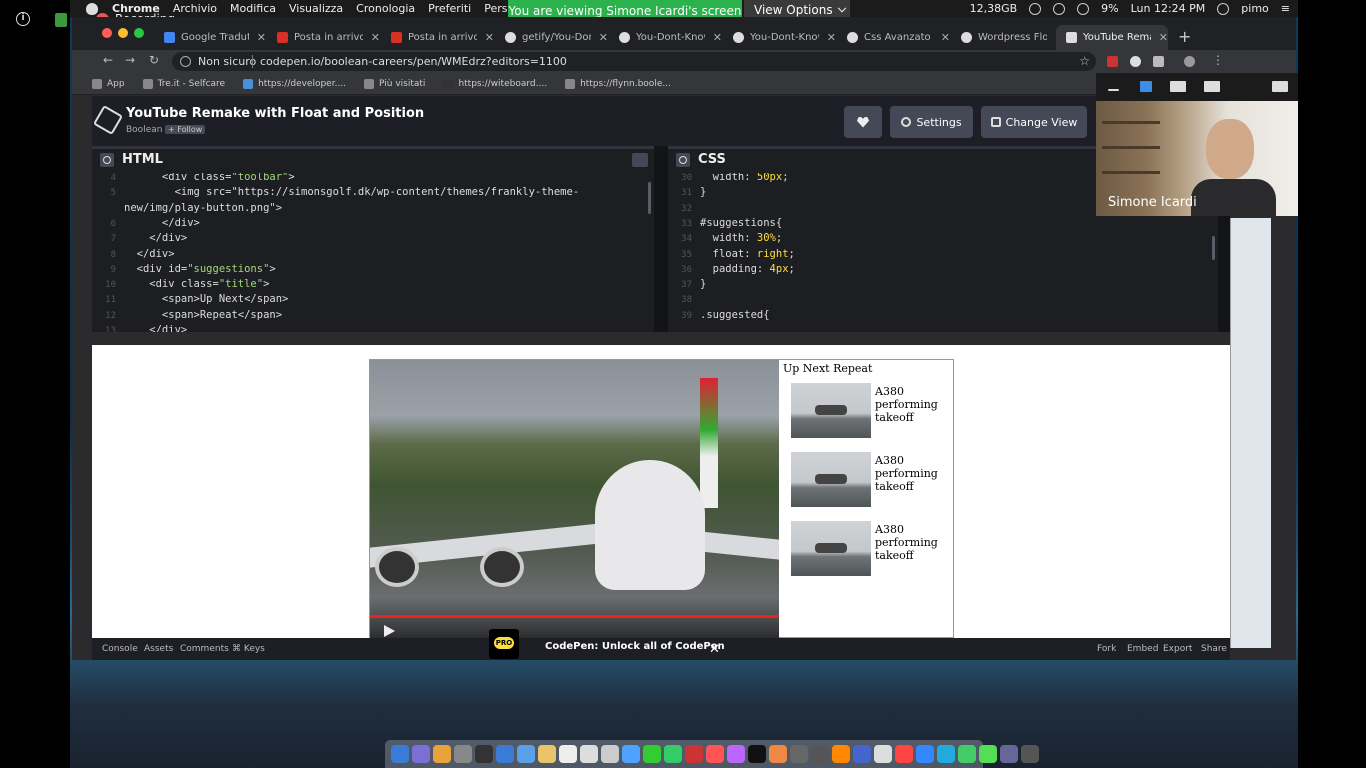 The width and height of the screenshot is (1366, 768). I want to click on code-line: 12 <span>Repeat</span>, so click(187, 316).